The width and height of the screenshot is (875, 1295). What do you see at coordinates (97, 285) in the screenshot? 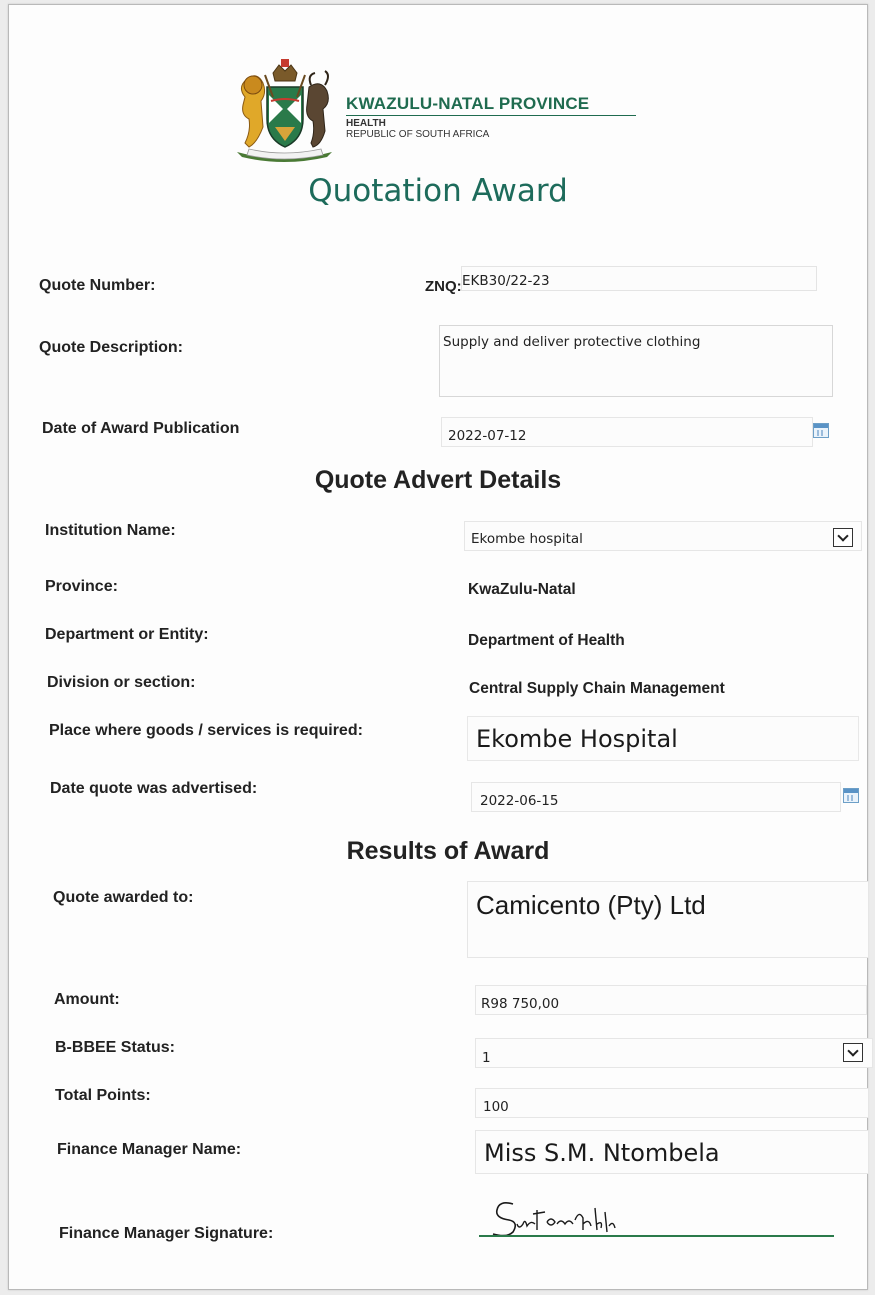
I see `quote-number-label: Quote Number:` at bounding box center [97, 285].